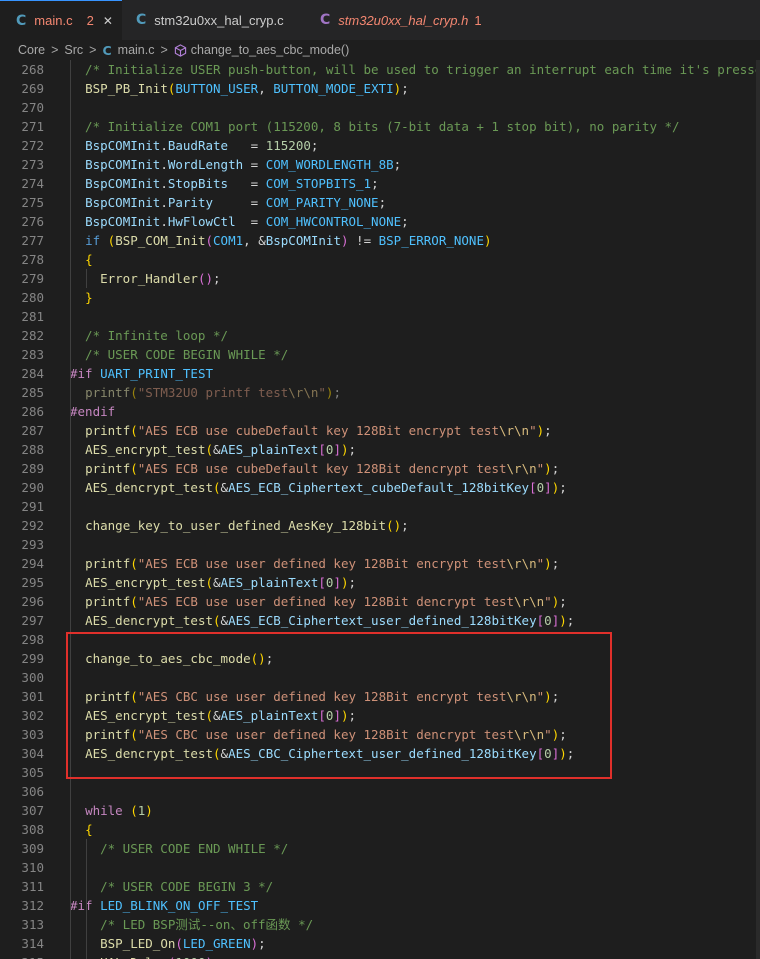  What do you see at coordinates (380, 145) in the screenshot?
I see `code-line: 272 BspCOMInit.BaudRate = 115200;` at bounding box center [380, 145].